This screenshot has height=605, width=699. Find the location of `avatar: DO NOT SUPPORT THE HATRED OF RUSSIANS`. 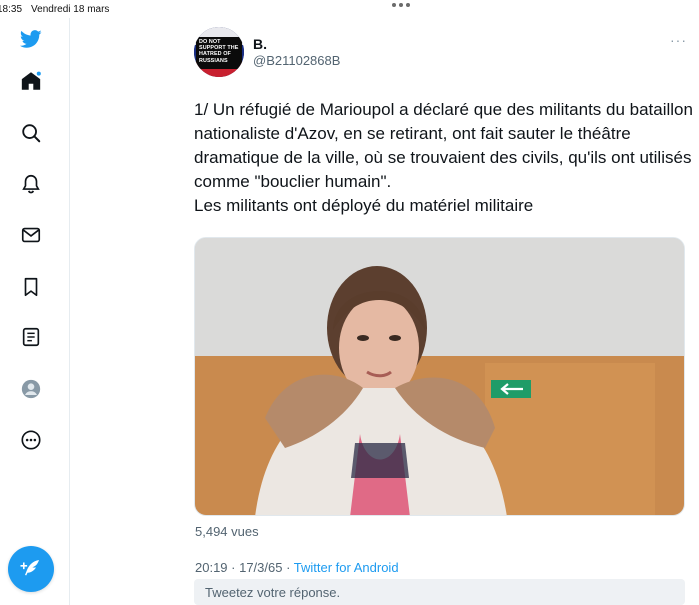

avatar: DO NOT SUPPORT THE HATRED OF RUSSIANS is located at coordinates (219, 52).